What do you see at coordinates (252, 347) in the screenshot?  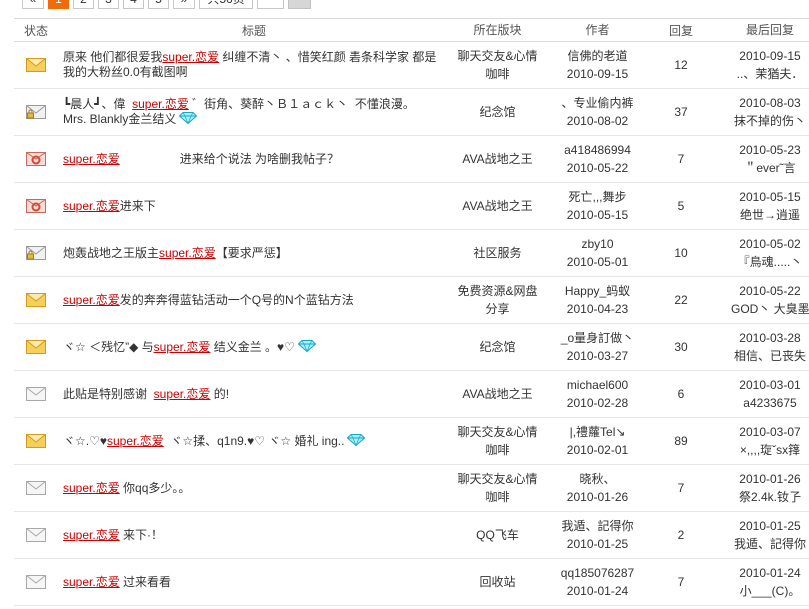 I see `title-text: 结义金兰 。♥♡` at bounding box center [252, 347].